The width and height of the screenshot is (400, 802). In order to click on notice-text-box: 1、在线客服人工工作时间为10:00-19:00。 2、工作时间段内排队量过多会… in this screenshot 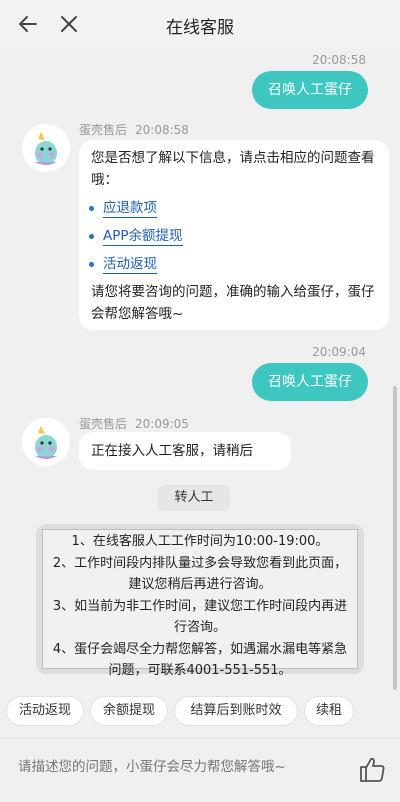, I will do `click(200, 603)`.